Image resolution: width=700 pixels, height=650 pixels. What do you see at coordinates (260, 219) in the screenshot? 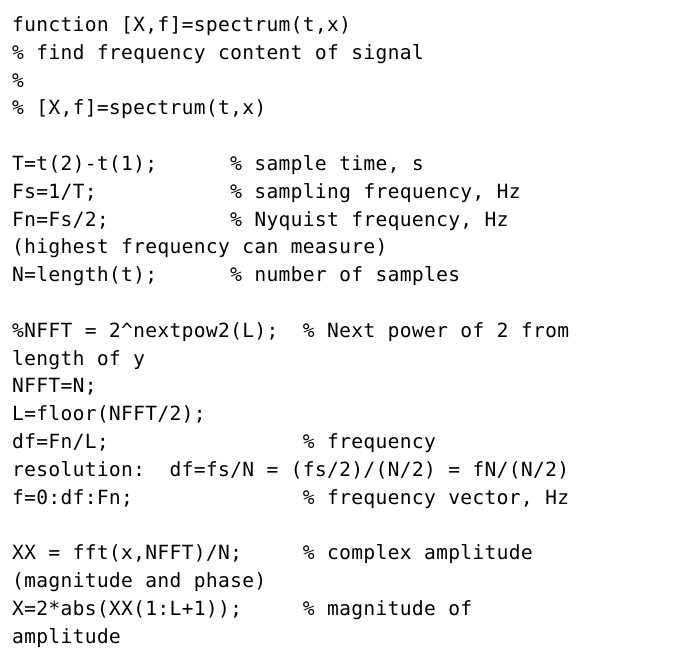
I see `code-line: Fn=Fs/2; % Nyquist frequency, Hz` at bounding box center [260, 219].